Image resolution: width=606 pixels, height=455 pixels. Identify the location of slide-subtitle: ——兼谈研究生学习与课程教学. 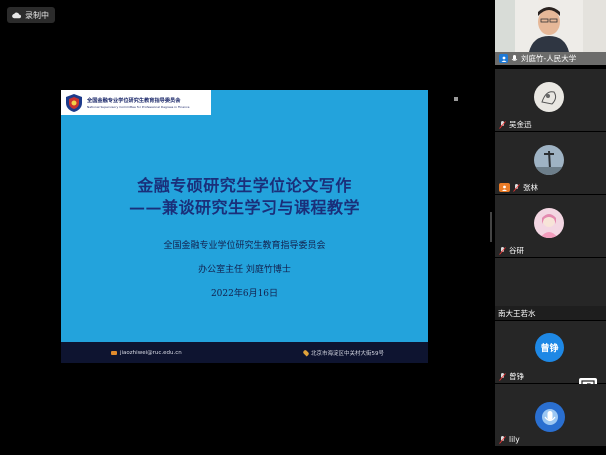
(244, 207).